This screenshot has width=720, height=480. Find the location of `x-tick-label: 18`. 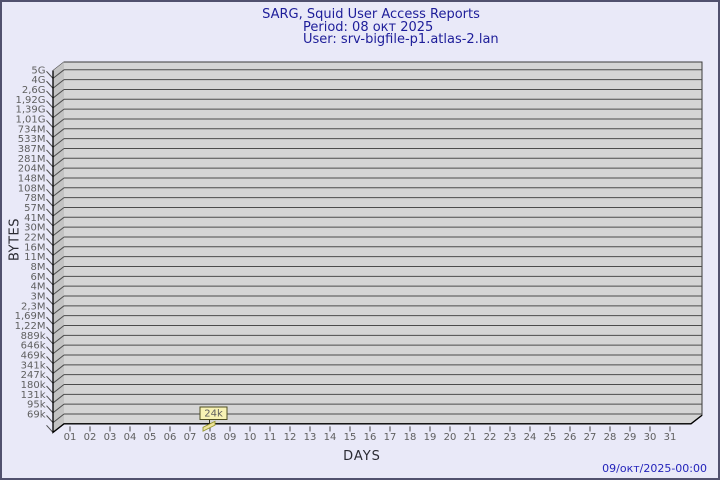

x-tick-label: 18 is located at coordinates (410, 437).